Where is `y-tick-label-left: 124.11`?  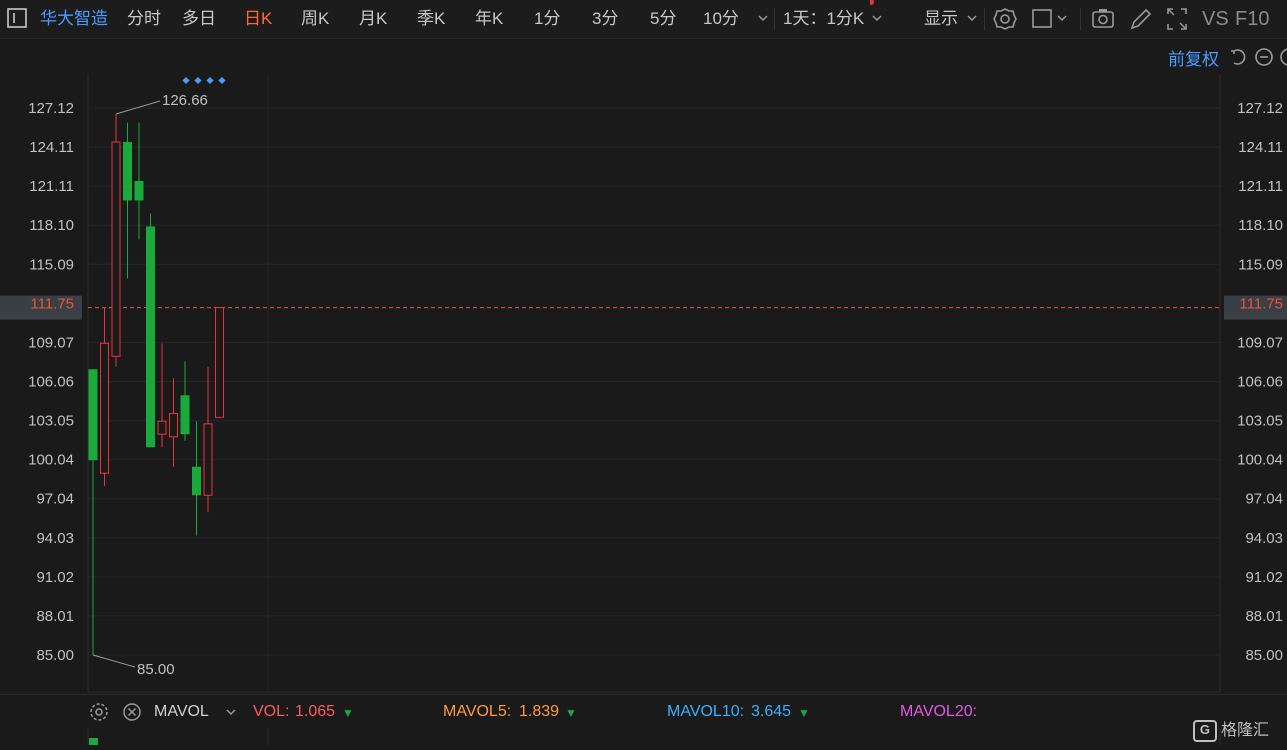
y-tick-label-left: 124.11 is located at coordinates (51, 147).